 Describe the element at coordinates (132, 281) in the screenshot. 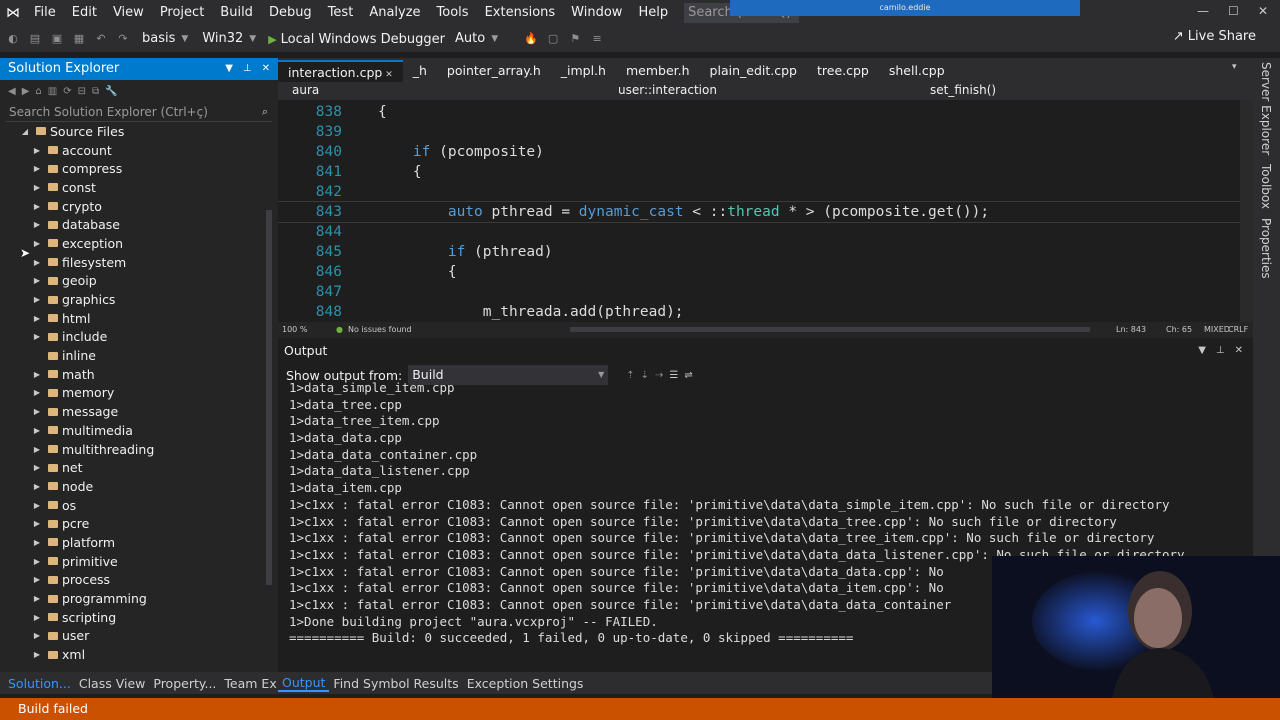

I see `tree-folder-geoip: ▶ geoip` at that location.